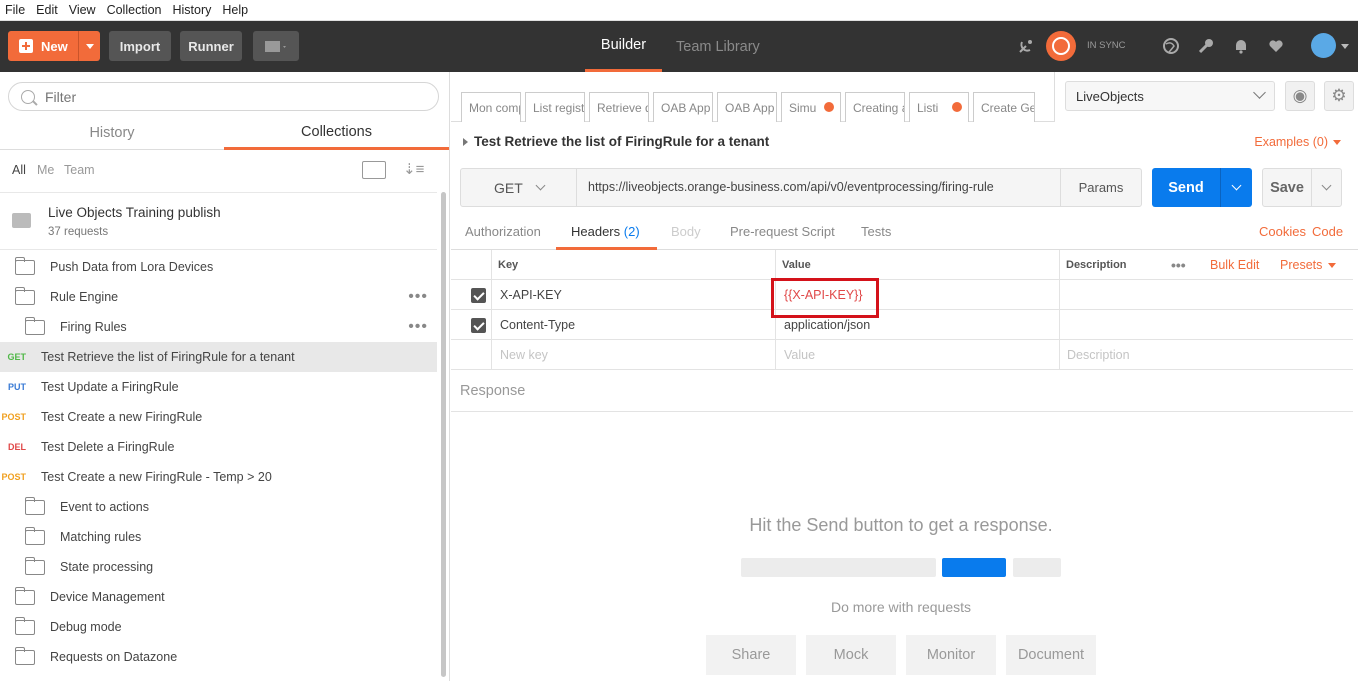 The height and width of the screenshot is (681, 1358). What do you see at coordinates (1236, 187) in the screenshot?
I see `send-dropdown` at bounding box center [1236, 187].